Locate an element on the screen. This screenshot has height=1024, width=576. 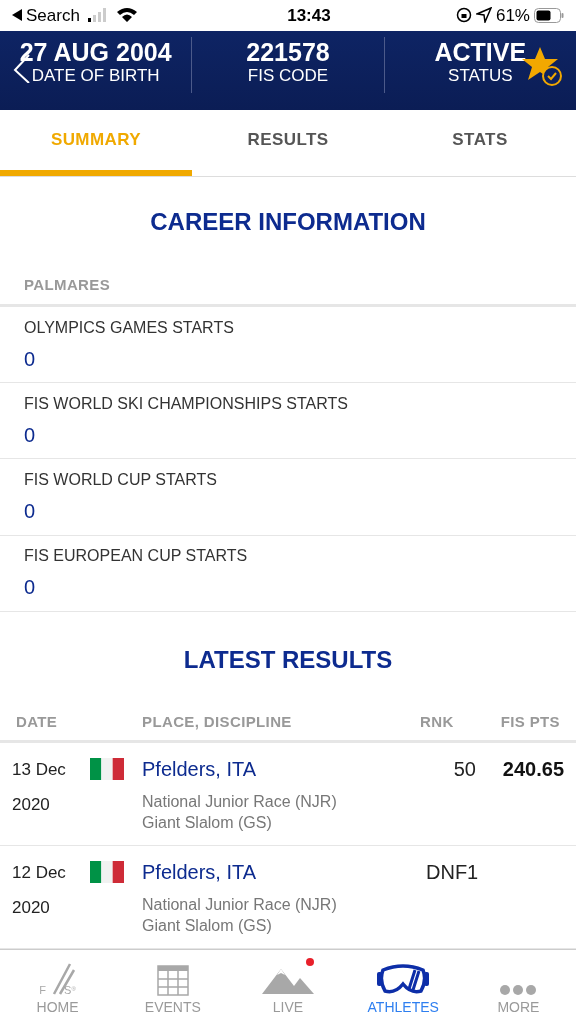
battery-percent: 61% is located at coordinates (512, 15).